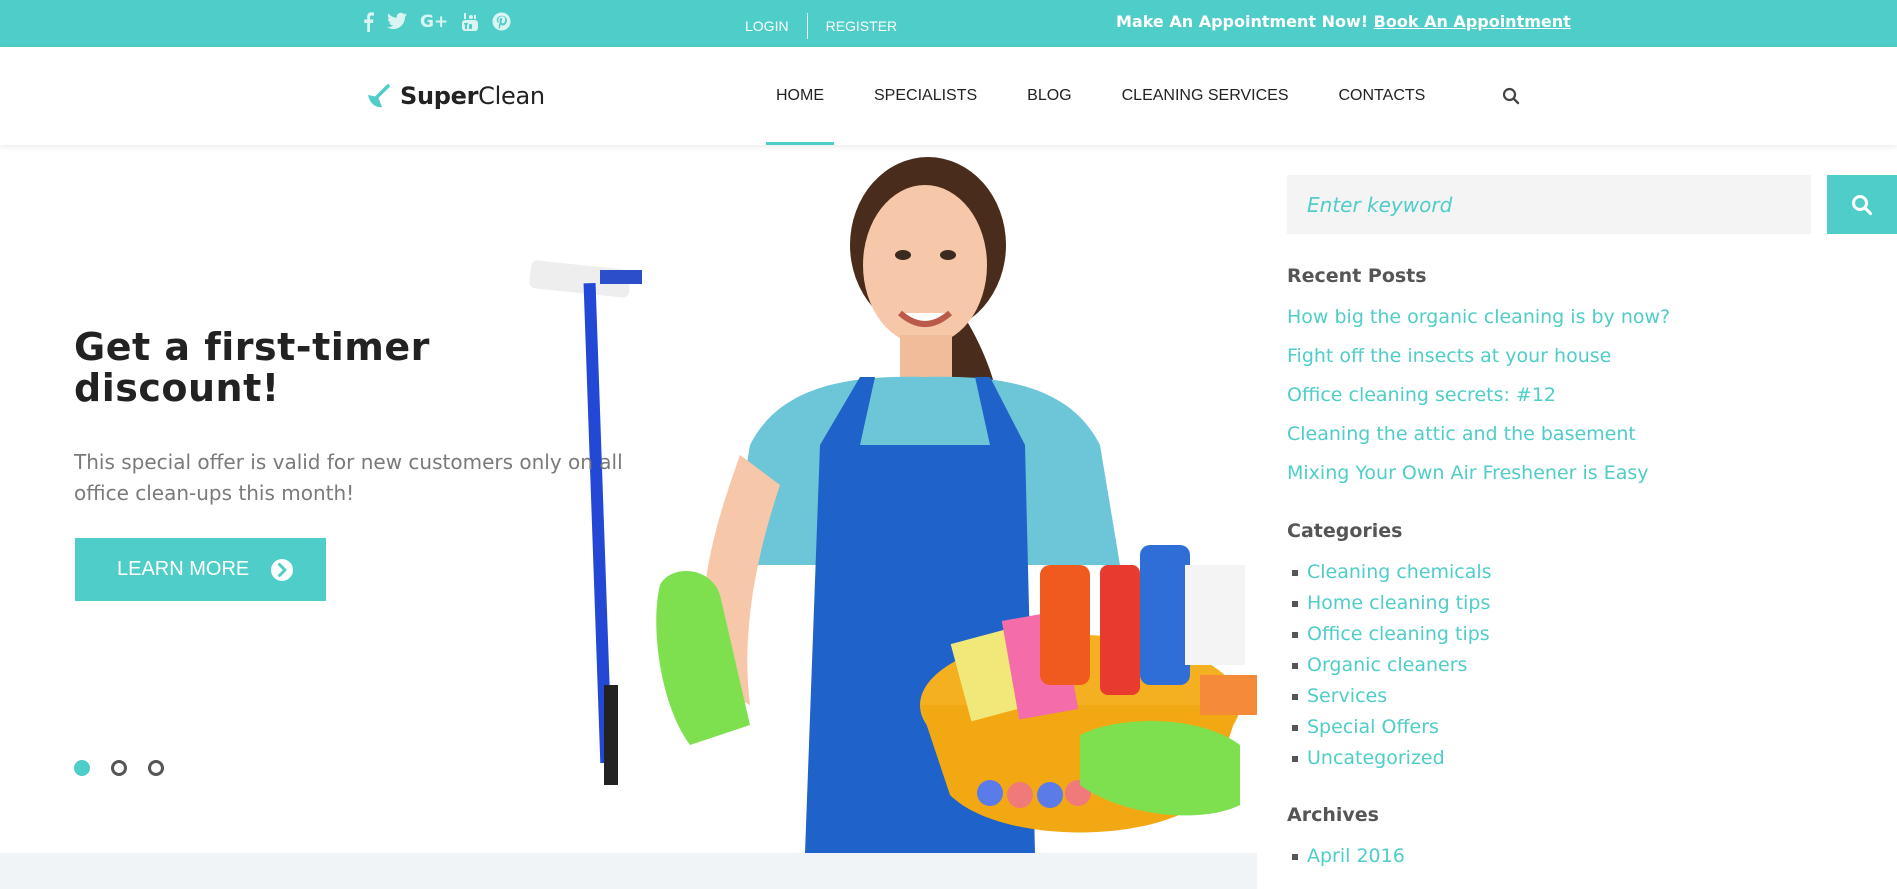 This screenshot has width=1897, height=889. Describe the element at coordinates (183, 569) in the screenshot. I see `learn-more-label: LEARN MORE` at that location.